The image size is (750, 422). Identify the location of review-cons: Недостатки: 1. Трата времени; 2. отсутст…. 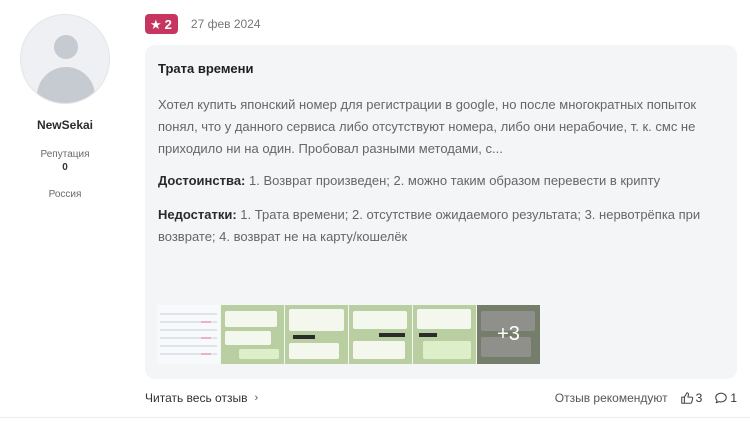
(441, 226).